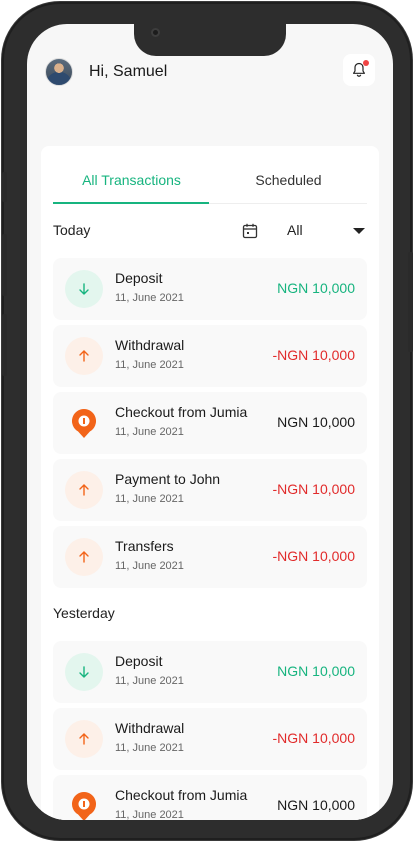 Image resolution: width=416 pixels, height=844 pixels. I want to click on transaction-row: Transfers 11, June 2021 -NGN 10,000, so click(210, 557).